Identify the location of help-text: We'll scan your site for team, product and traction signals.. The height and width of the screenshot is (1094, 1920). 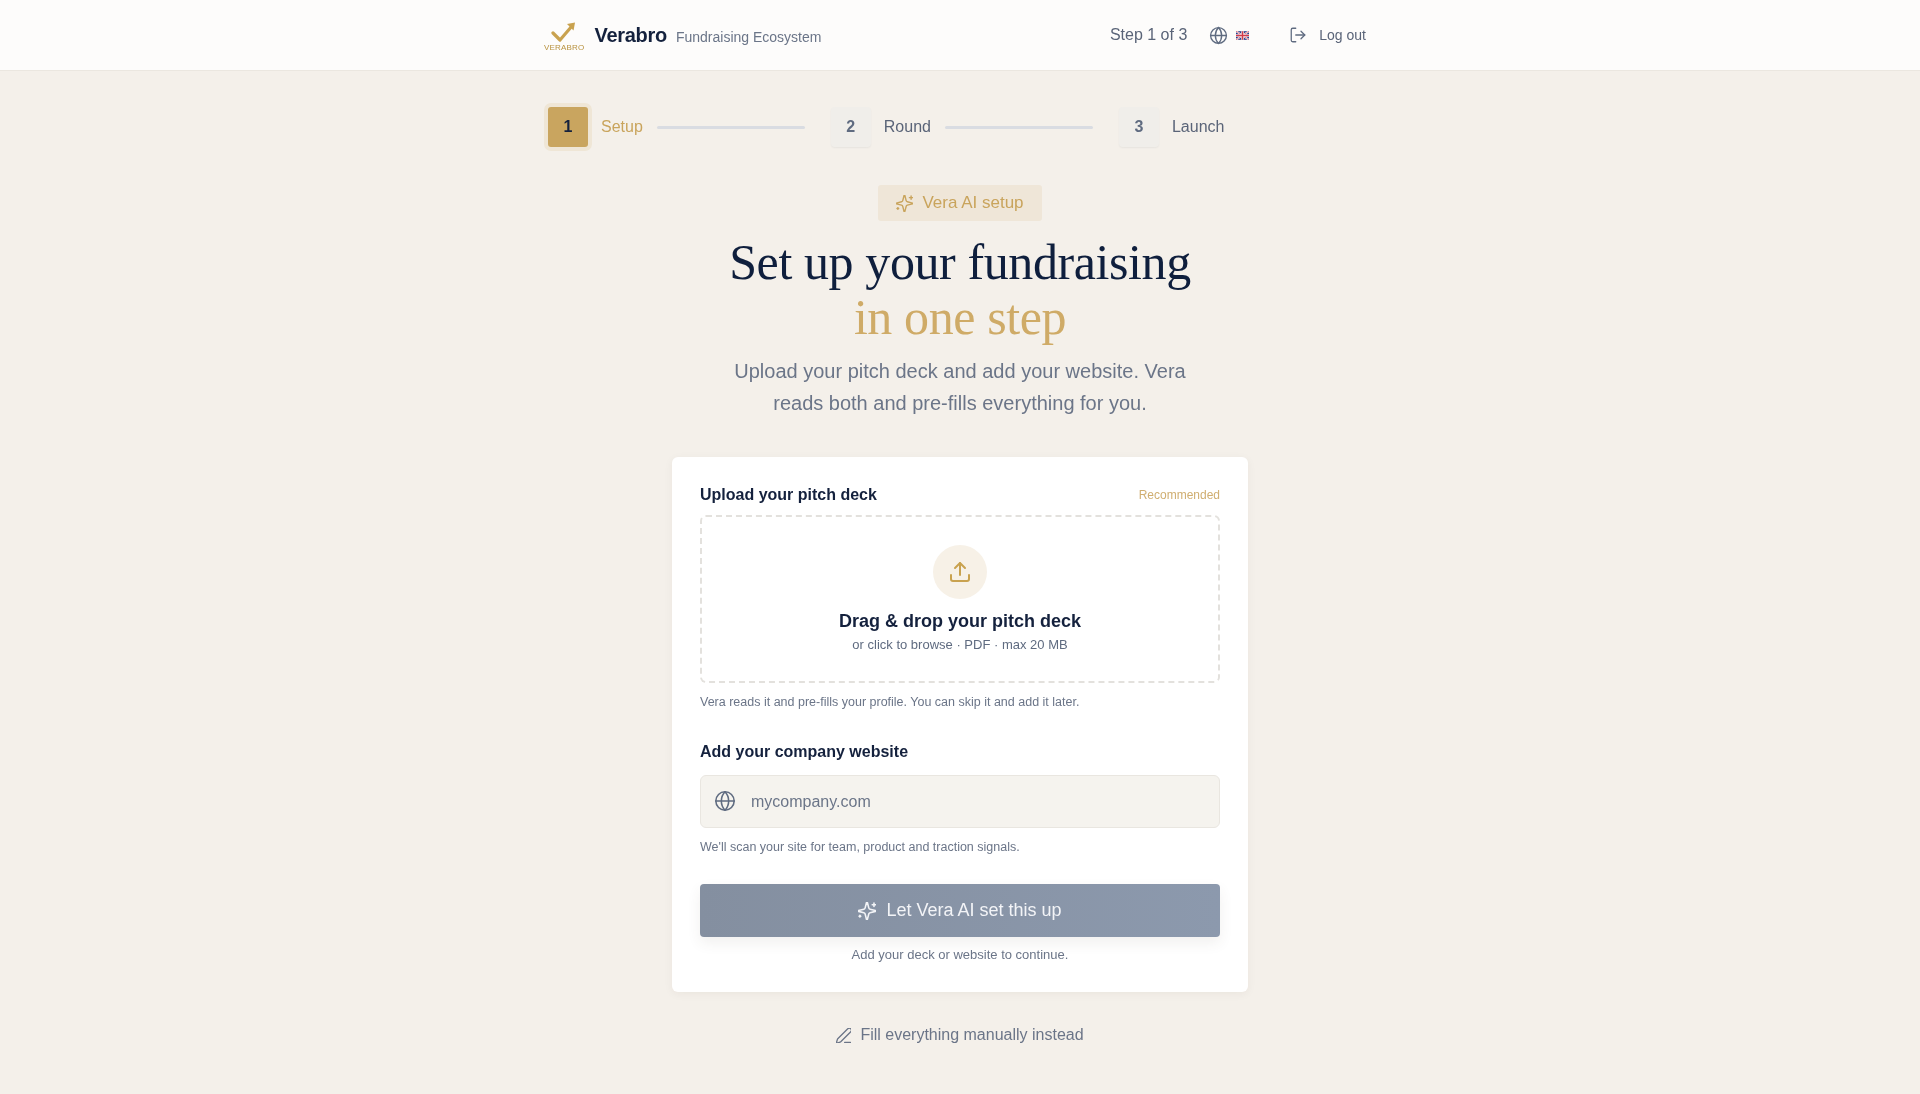
(860, 847).